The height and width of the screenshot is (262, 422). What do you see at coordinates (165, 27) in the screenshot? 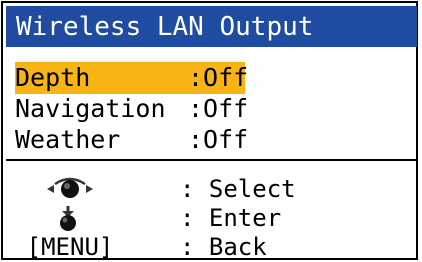
I see `dialog-title: Wireless LAN Output` at bounding box center [165, 27].